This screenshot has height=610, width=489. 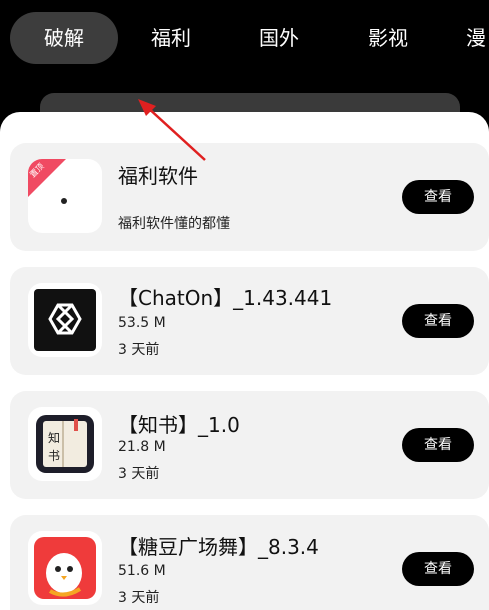 I want to click on tangdou-bird-icon, so click(x=65, y=568).